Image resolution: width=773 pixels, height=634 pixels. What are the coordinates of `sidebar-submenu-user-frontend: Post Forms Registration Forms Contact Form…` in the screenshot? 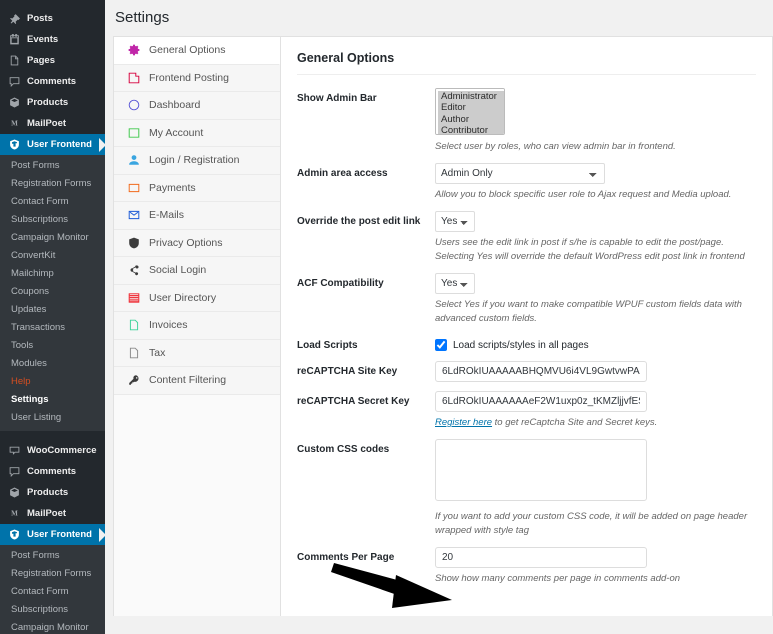 It's located at (52, 293).